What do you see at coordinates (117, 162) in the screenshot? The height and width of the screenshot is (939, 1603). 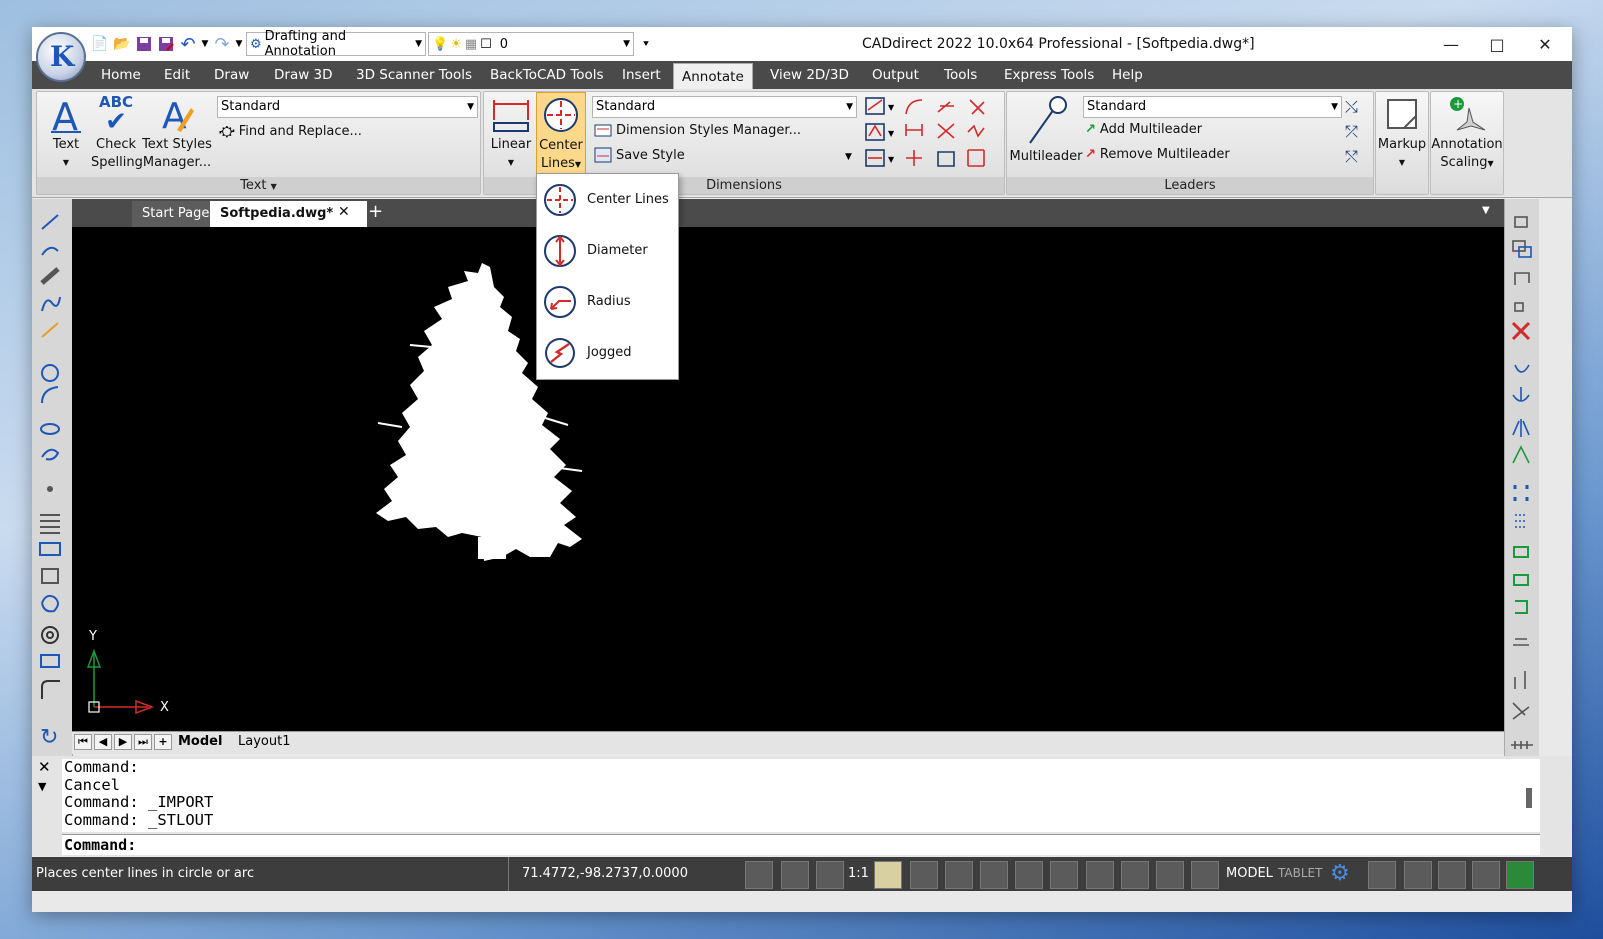 I see `spelling-label: Spelling` at bounding box center [117, 162].